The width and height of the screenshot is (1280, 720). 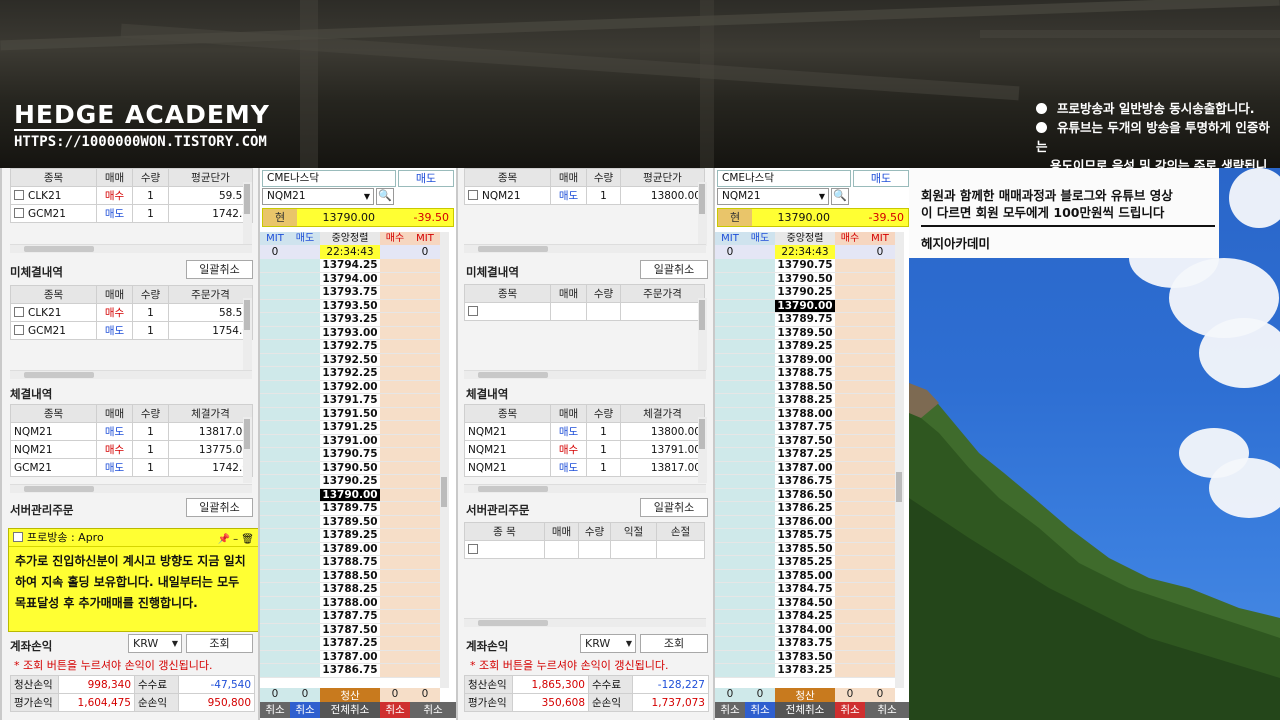 I want to click on settle-button: 청산, so click(x=805, y=695).